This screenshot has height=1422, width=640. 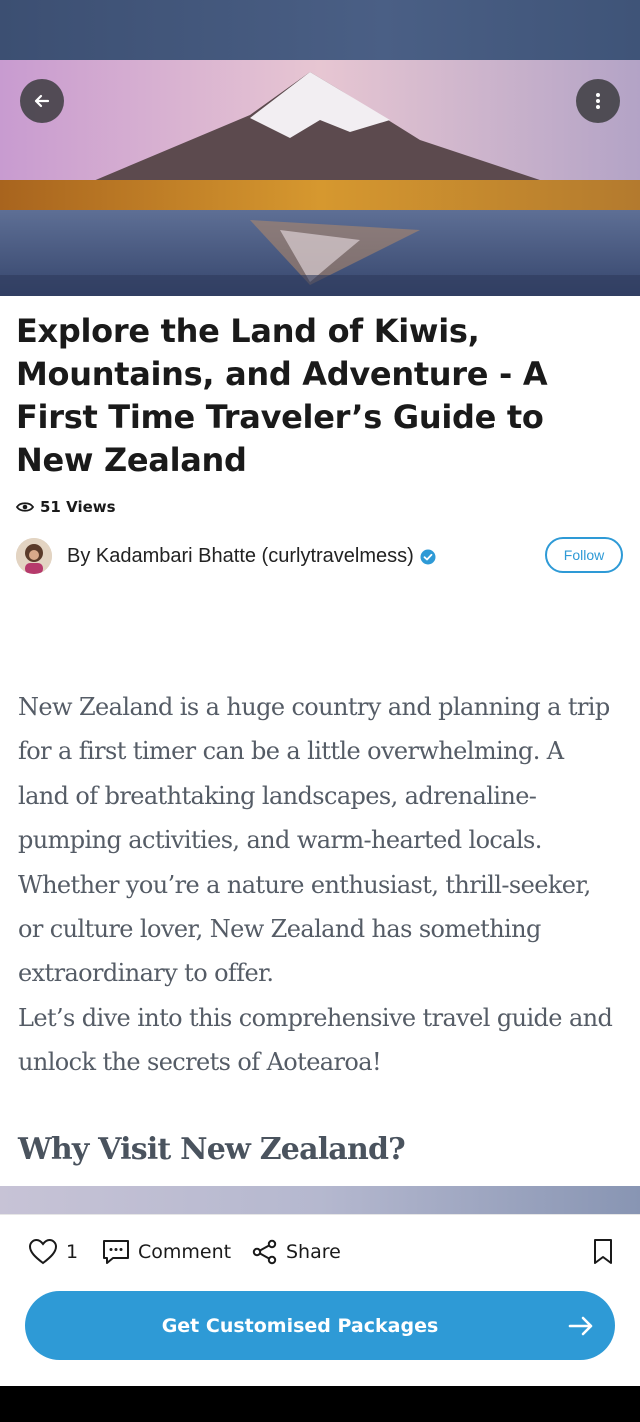 What do you see at coordinates (185, 1252) in the screenshot?
I see `comment-label: Comment` at bounding box center [185, 1252].